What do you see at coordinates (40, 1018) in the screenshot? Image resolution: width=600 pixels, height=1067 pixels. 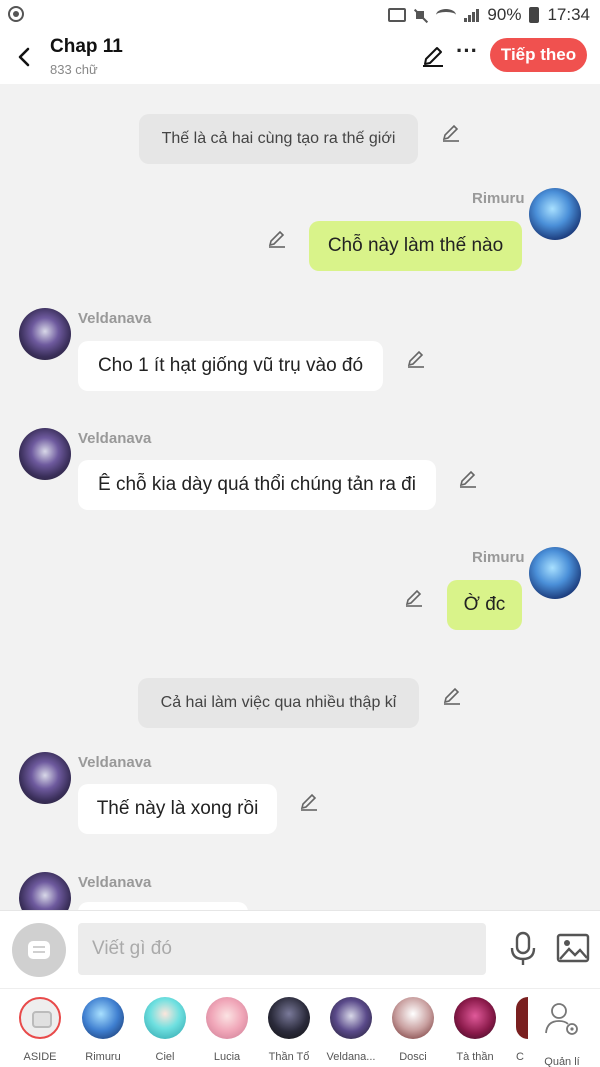 I see `aside-icon` at bounding box center [40, 1018].